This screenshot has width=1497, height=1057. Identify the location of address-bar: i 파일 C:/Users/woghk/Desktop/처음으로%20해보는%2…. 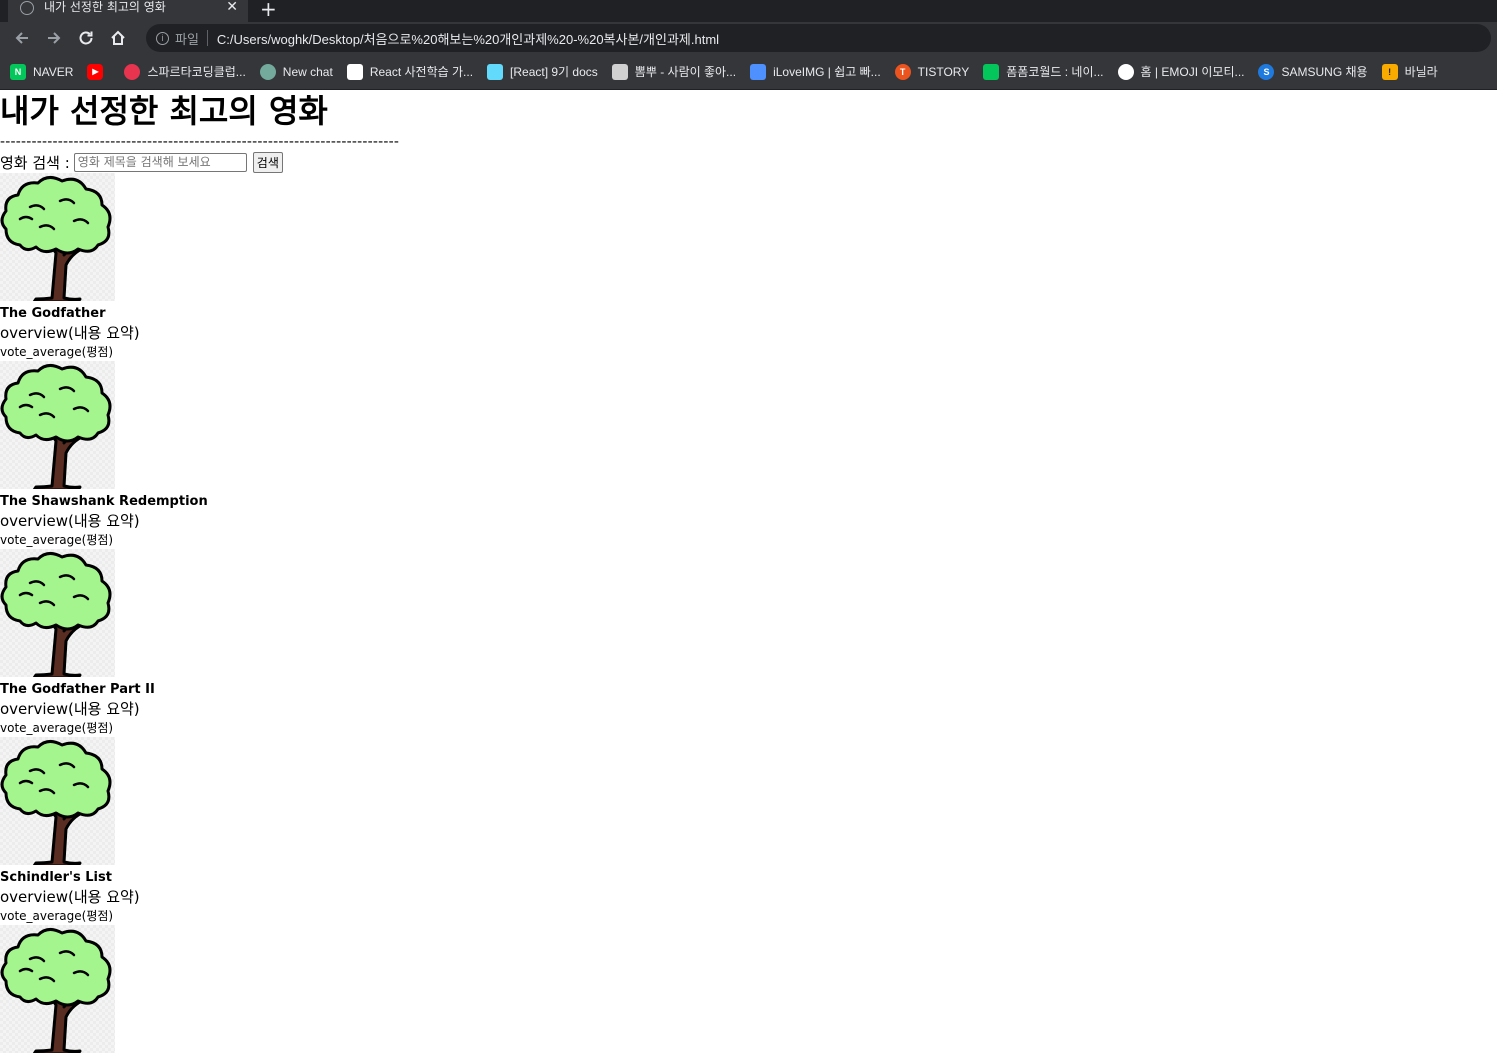
(818, 38).